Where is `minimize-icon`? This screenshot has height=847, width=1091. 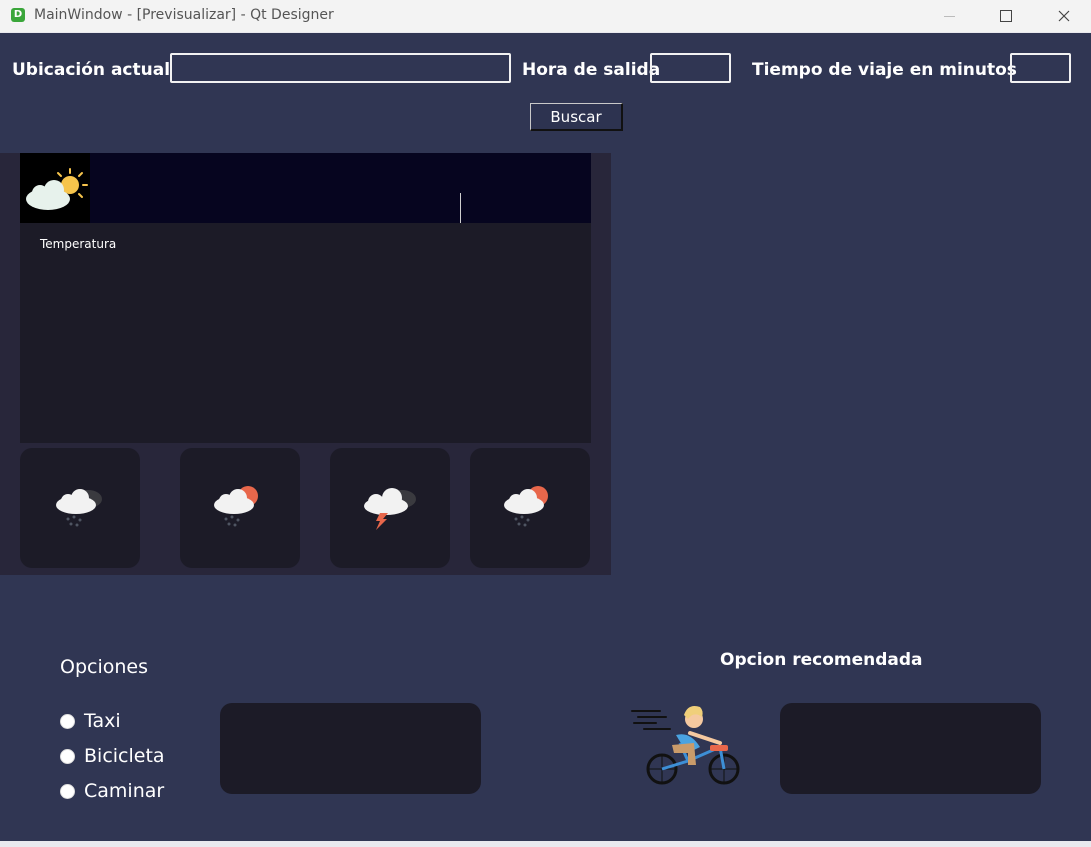
minimize-icon is located at coordinates (949, 16).